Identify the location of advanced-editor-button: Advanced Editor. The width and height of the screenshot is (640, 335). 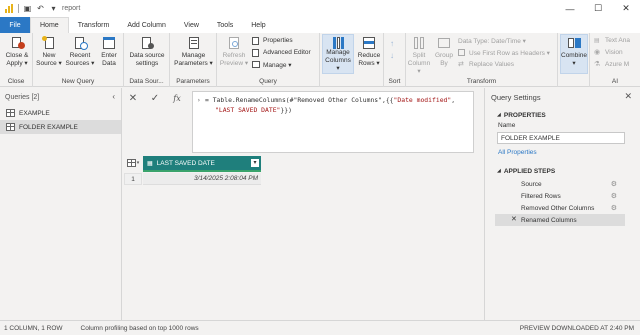
(281, 52).